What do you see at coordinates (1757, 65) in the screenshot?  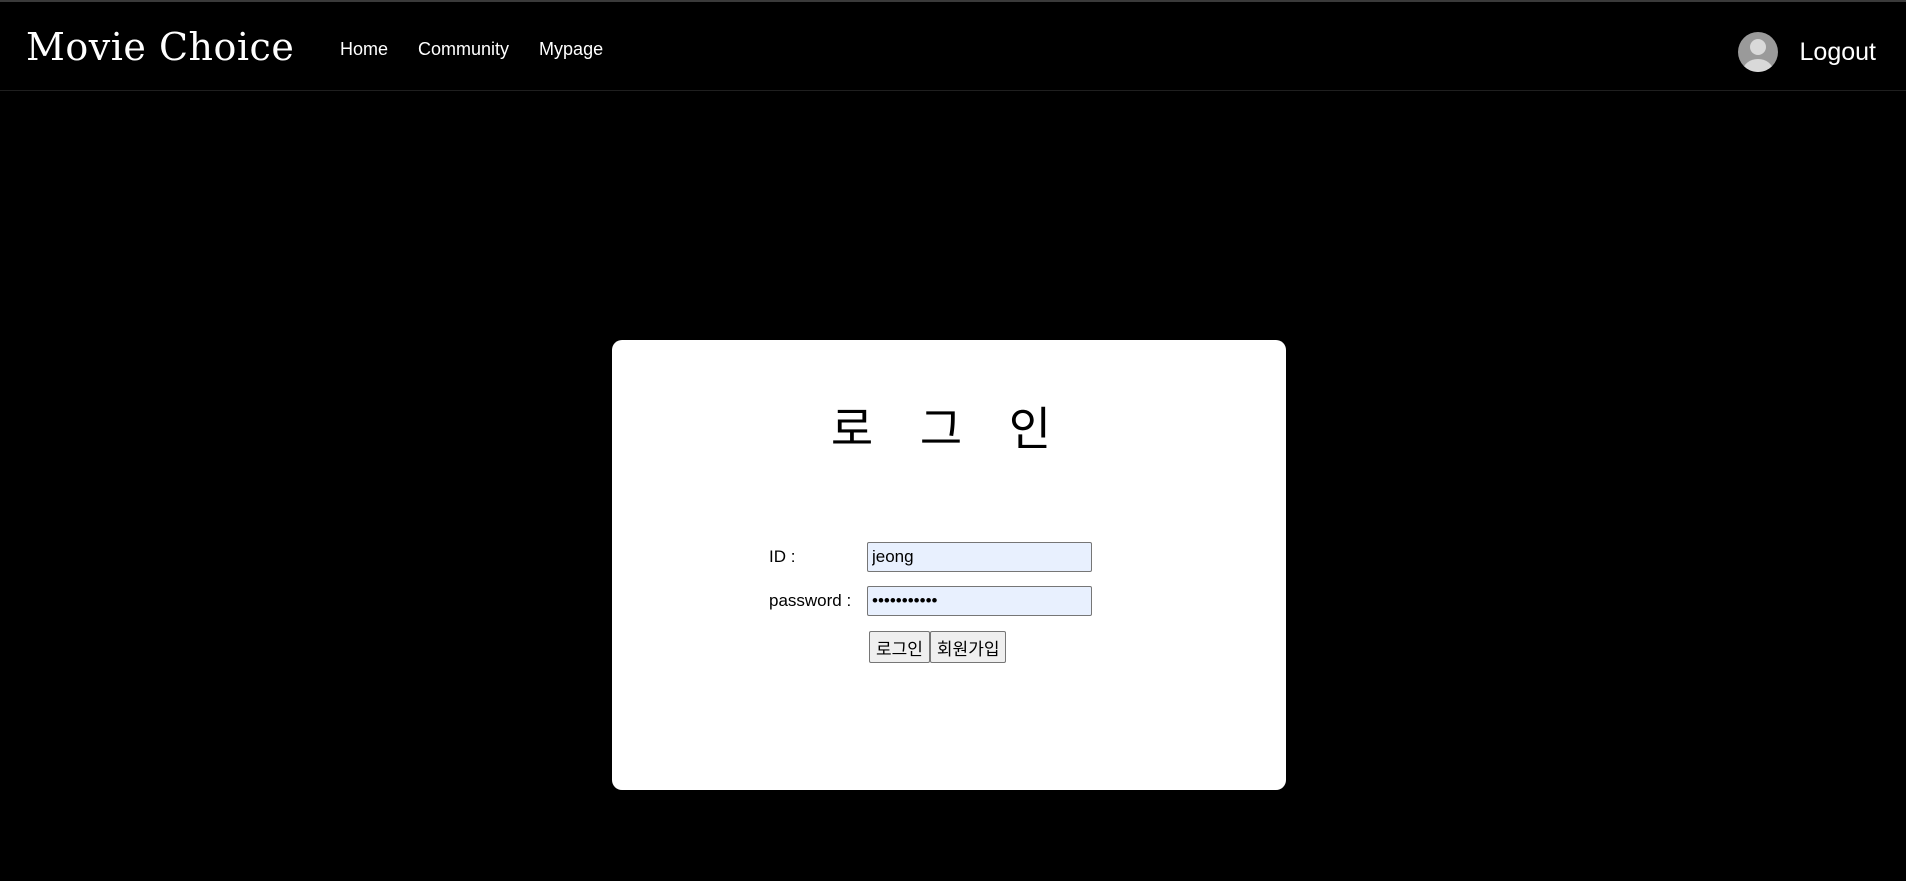 I see `avatar-body-shape` at bounding box center [1757, 65].